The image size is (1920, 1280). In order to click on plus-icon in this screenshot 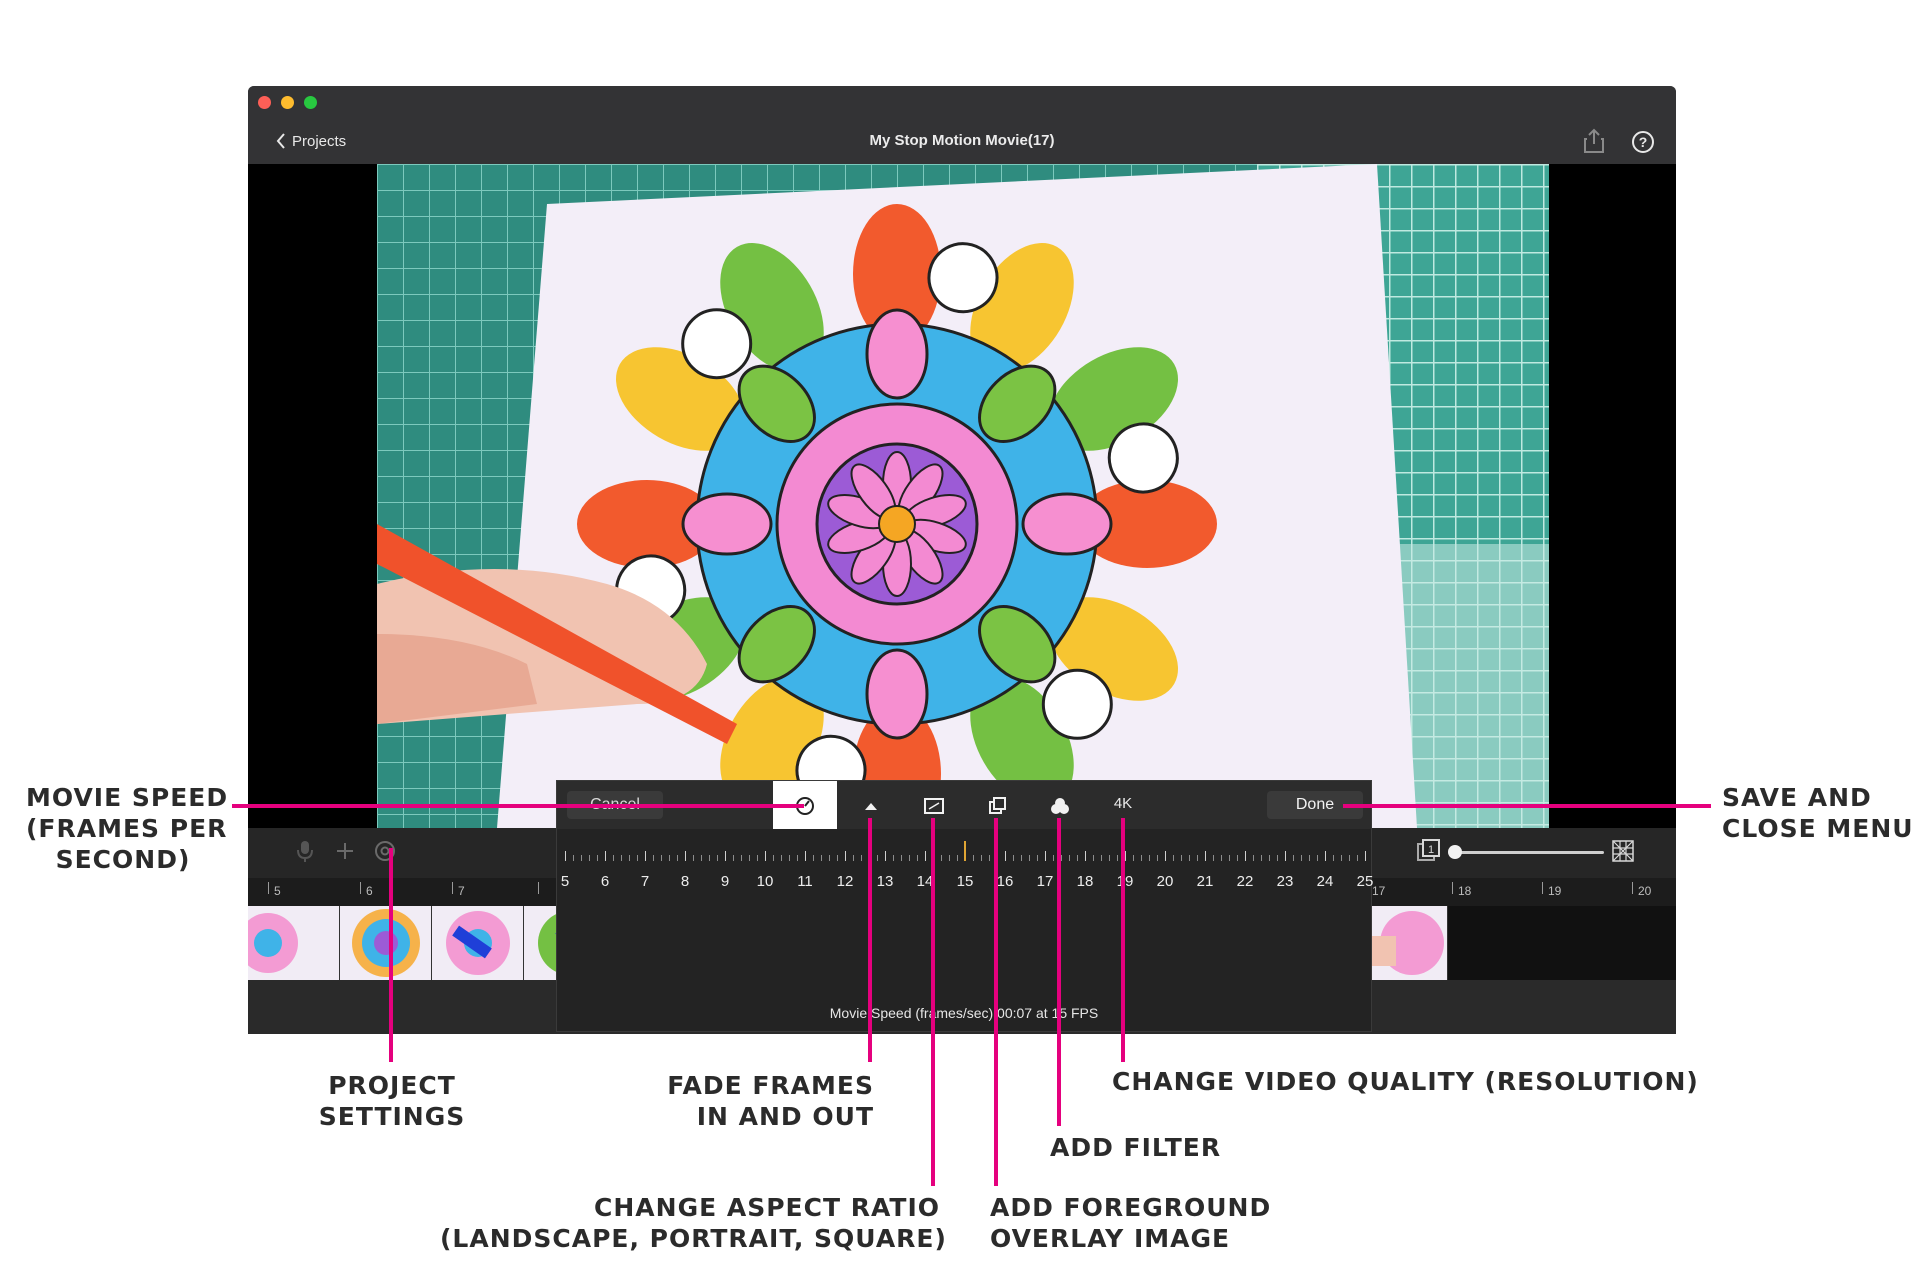, I will do `click(345, 851)`.